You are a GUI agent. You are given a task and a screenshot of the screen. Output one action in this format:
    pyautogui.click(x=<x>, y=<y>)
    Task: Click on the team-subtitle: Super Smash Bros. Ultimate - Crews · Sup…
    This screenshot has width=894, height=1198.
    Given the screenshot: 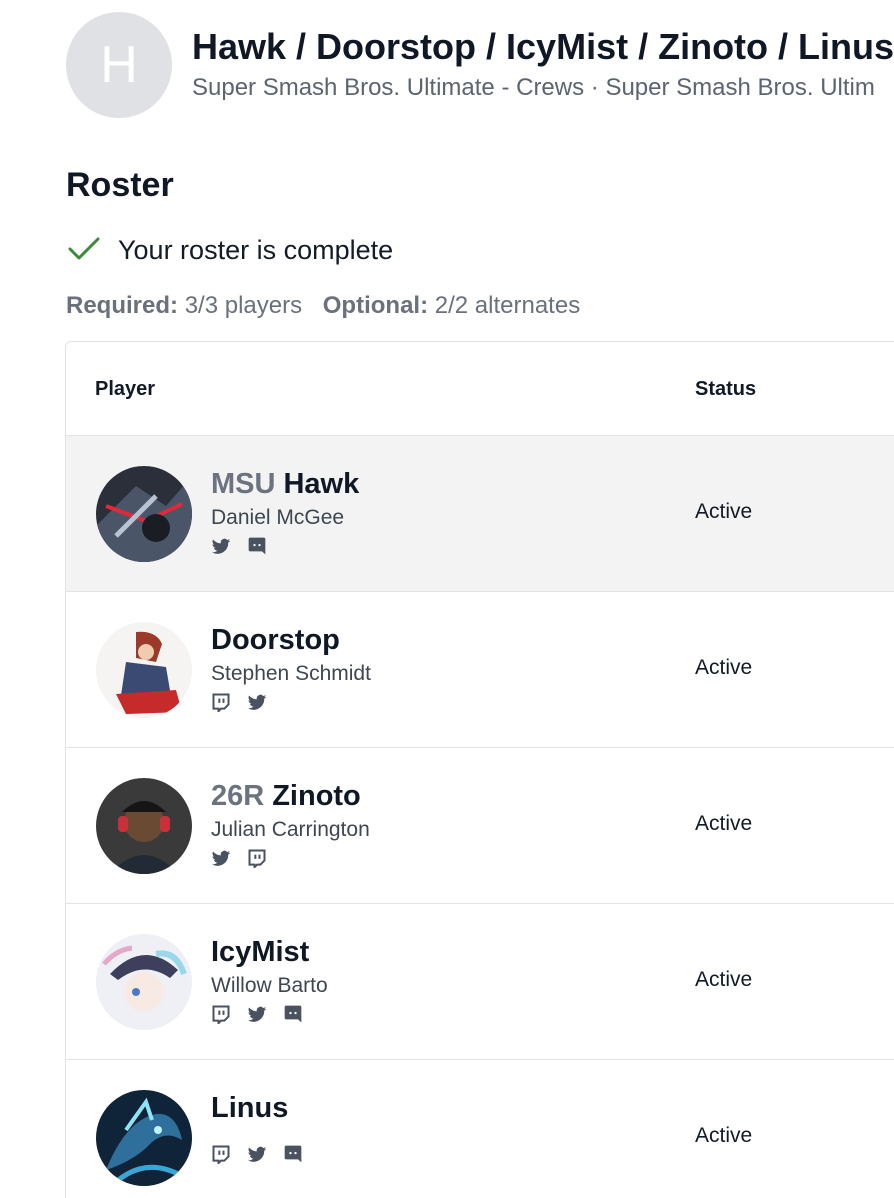 What is the action you would take?
    pyautogui.click(x=533, y=88)
    